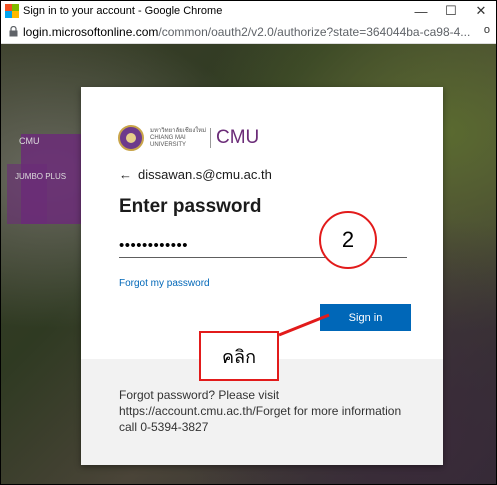  I want to click on account-email: dissawan.s@cmu.ac.th, so click(205, 174).